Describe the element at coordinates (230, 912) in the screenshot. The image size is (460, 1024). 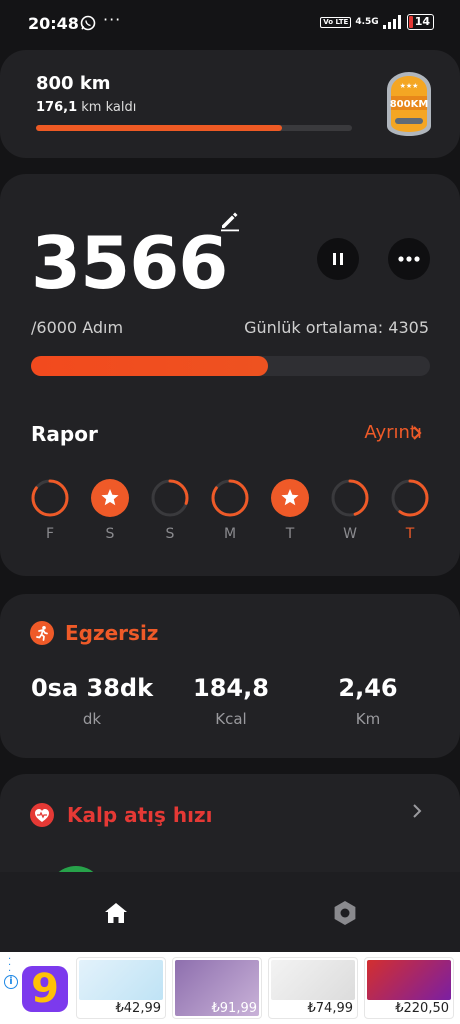
I see `bottom-tab-bar` at that location.